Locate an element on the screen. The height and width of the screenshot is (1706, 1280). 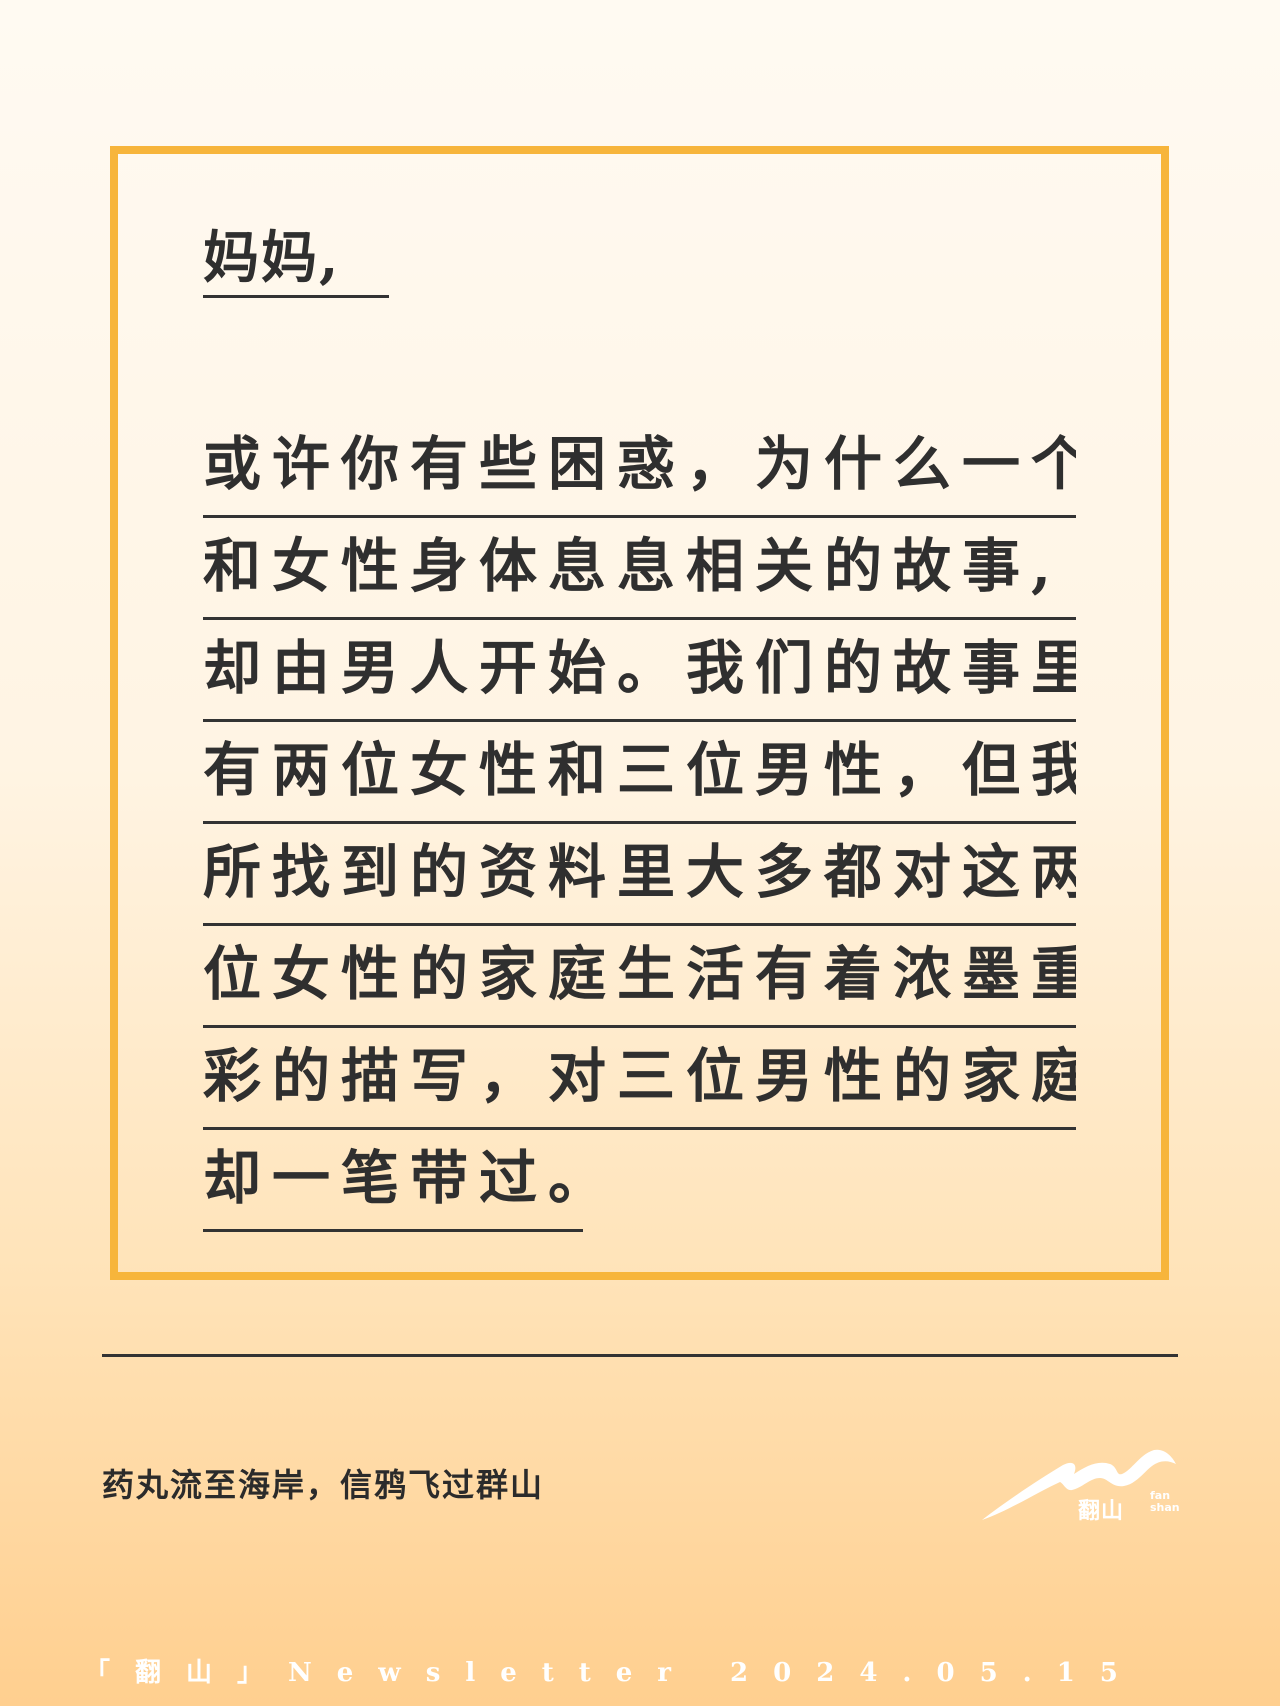
letter-line: 或许你有些困惑，为什么一个 is located at coordinates (639, 467).